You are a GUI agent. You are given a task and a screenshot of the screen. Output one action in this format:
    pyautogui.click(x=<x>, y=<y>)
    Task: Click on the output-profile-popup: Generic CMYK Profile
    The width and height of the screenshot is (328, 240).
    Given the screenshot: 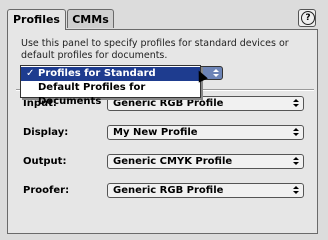 What is the action you would take?
    pyautogui.click(x=205, y=161)
    